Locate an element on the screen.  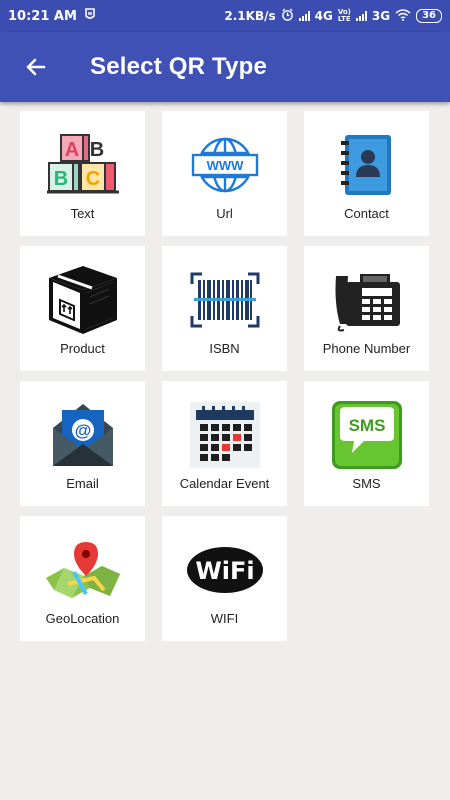
arrow-left-icon is located at coordinates (36, 67).